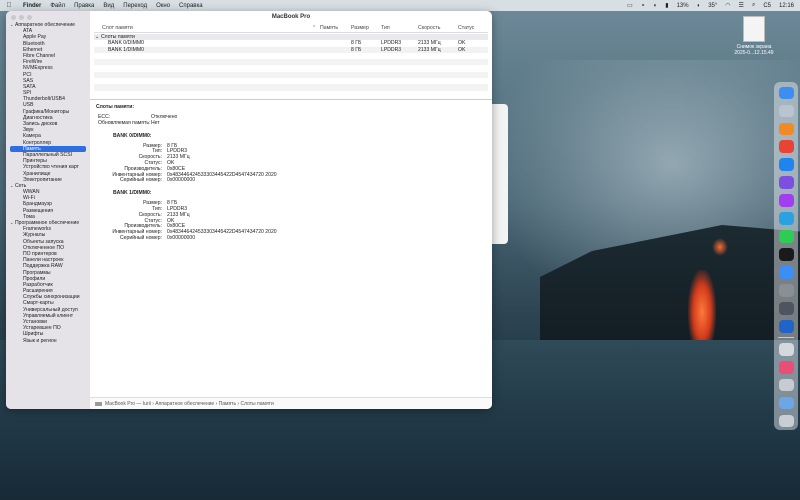  Describe the element at coordinates (28, 105) in the screenshot. I see `sidebar-item-label: USB` at that location.